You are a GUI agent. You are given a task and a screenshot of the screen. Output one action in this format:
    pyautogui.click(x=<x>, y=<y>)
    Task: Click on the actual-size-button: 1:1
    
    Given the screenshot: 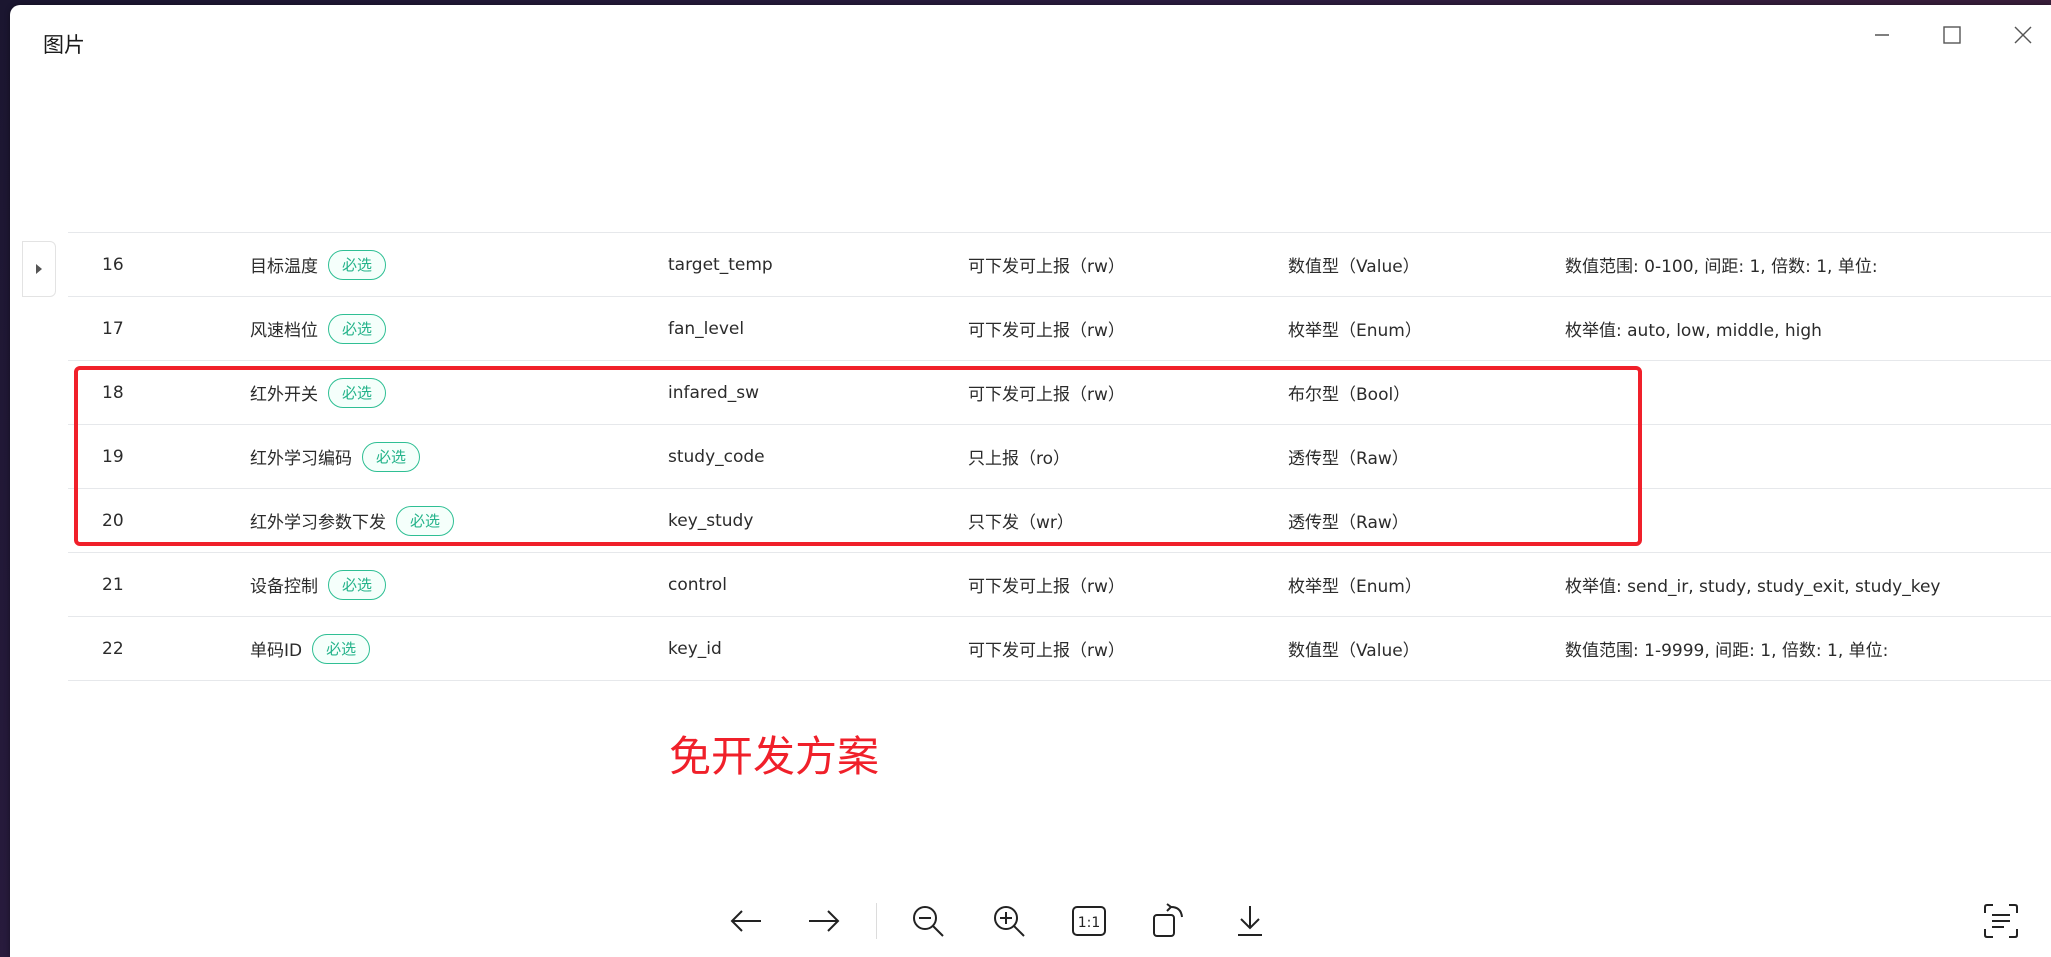 What is the action you would take?
    pyautogui.click(x=1089, y=921)
    